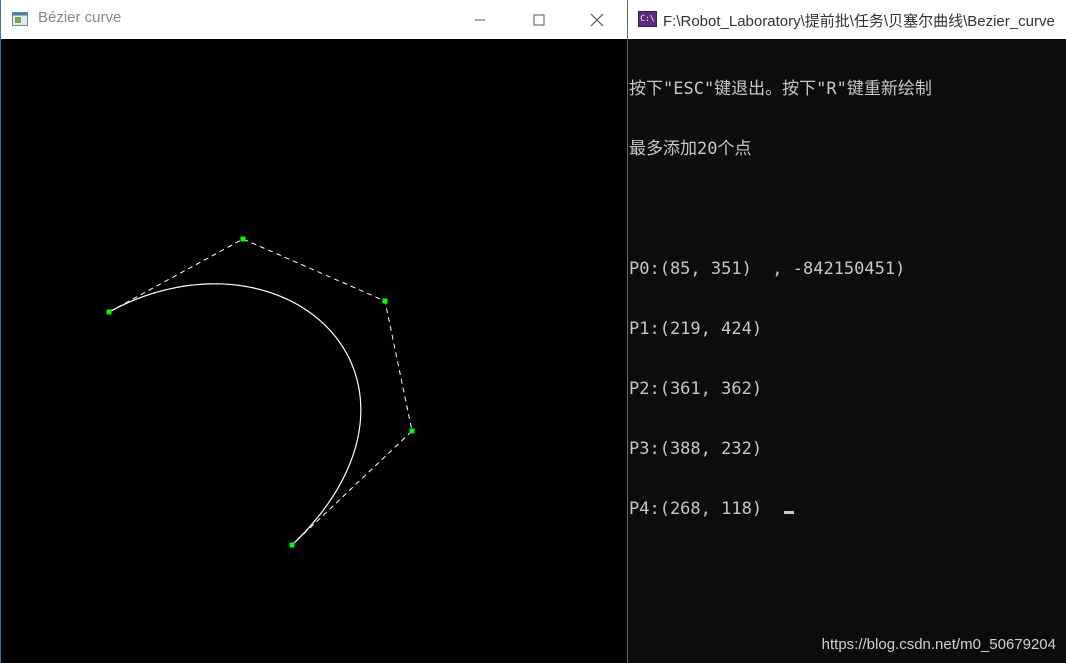  Describe the element at coordinates (767, 269) in the screenshot. I see `console-line: P0:(85, 351) , -842150451)` at that location.